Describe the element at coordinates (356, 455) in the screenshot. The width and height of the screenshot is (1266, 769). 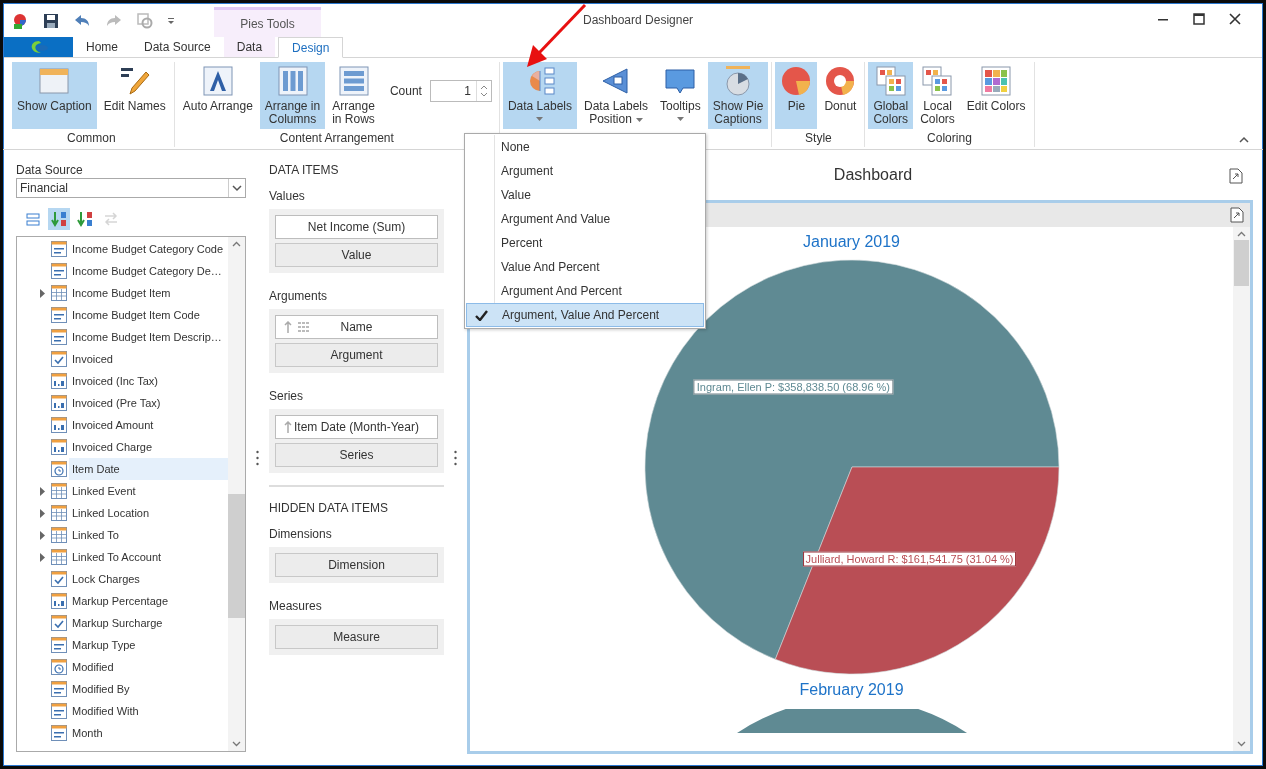
I see `data-item-button: Series` at that location.